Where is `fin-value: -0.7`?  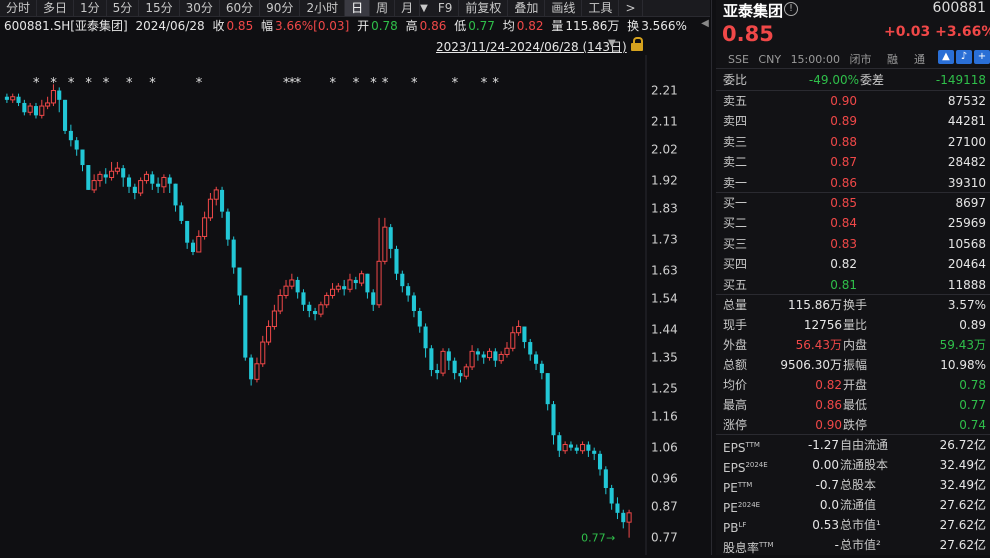 fin-value: -0.7 is located at coordinates (827, 485).